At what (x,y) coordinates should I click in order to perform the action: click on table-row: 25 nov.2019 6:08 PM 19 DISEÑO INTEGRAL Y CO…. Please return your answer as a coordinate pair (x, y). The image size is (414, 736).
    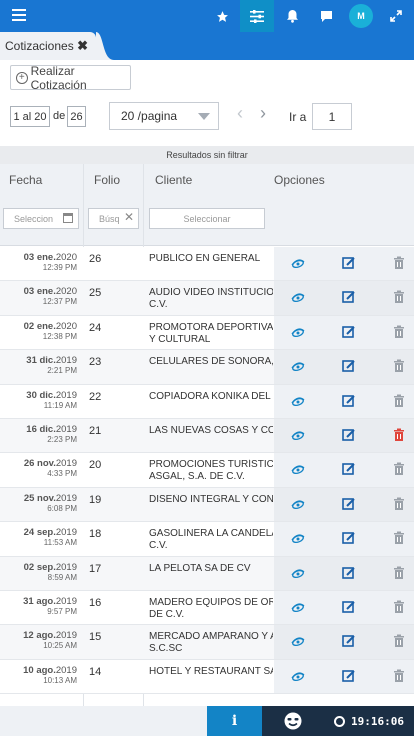
    Looking at the image, I should click on (207, 505).